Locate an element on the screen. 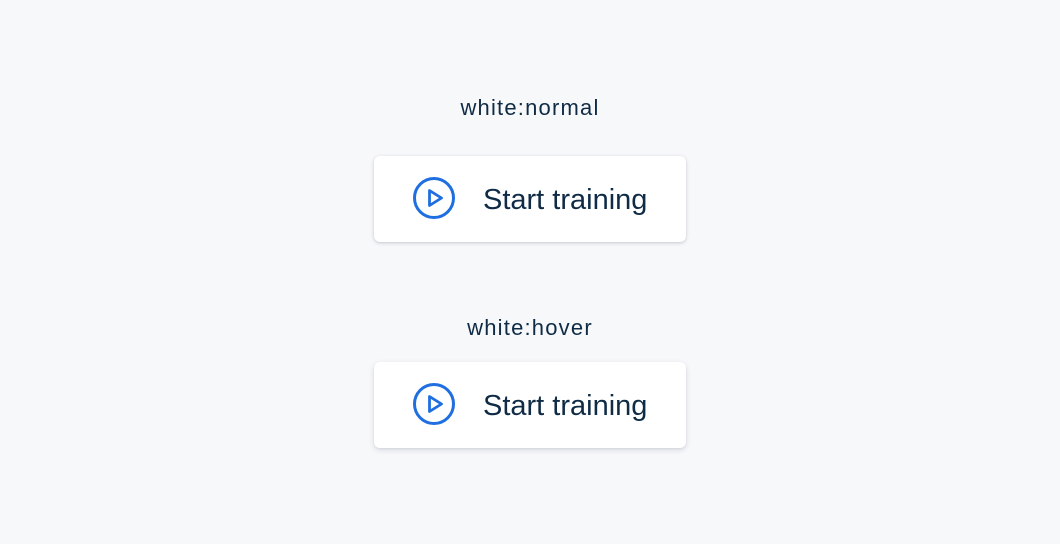 This screenshot has height=544, width=1060. start-training-button-normal: Start training is located at coordinates (530, 199).